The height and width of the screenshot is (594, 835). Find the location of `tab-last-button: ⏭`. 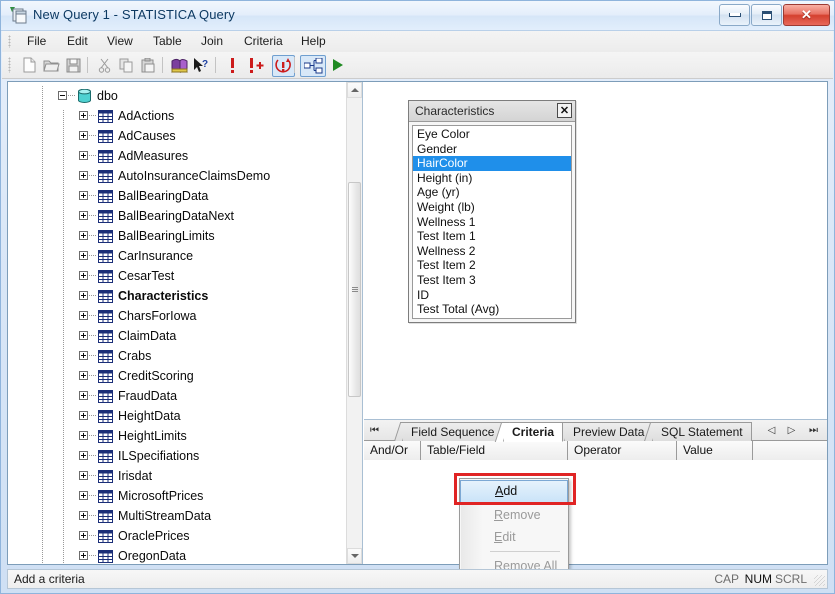

tab-last-button: ⏭ is located at coordinates (813, 430).